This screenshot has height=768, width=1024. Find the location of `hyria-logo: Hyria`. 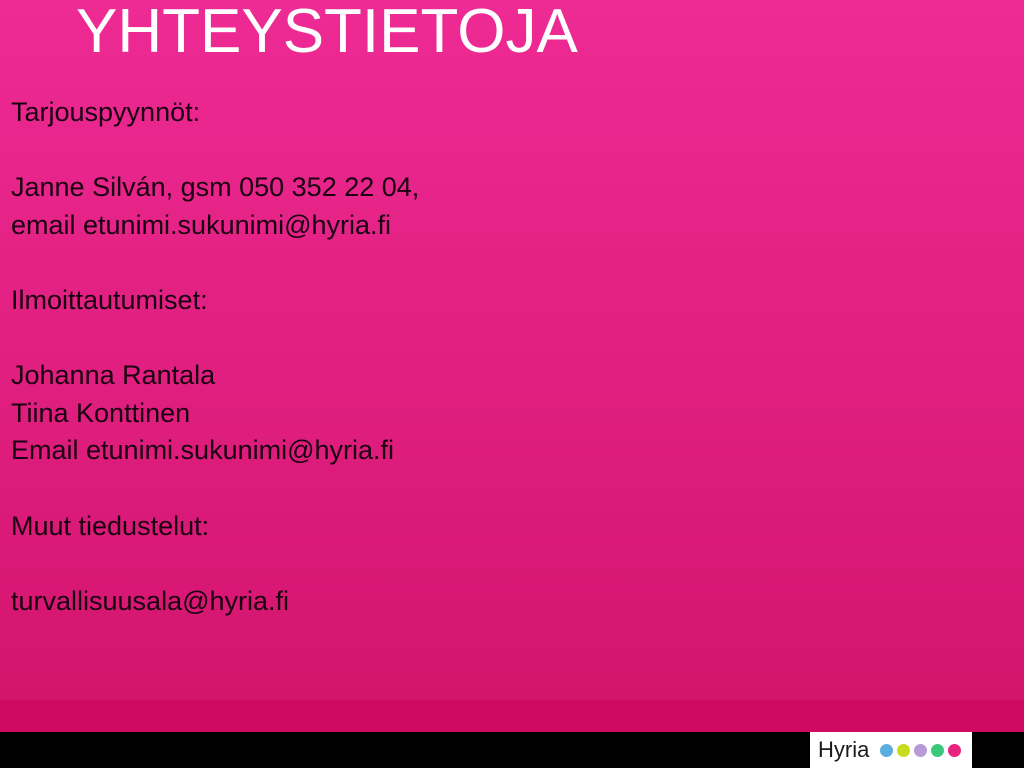

hyria-logo: Hyria is located at coordinates (891, 750).